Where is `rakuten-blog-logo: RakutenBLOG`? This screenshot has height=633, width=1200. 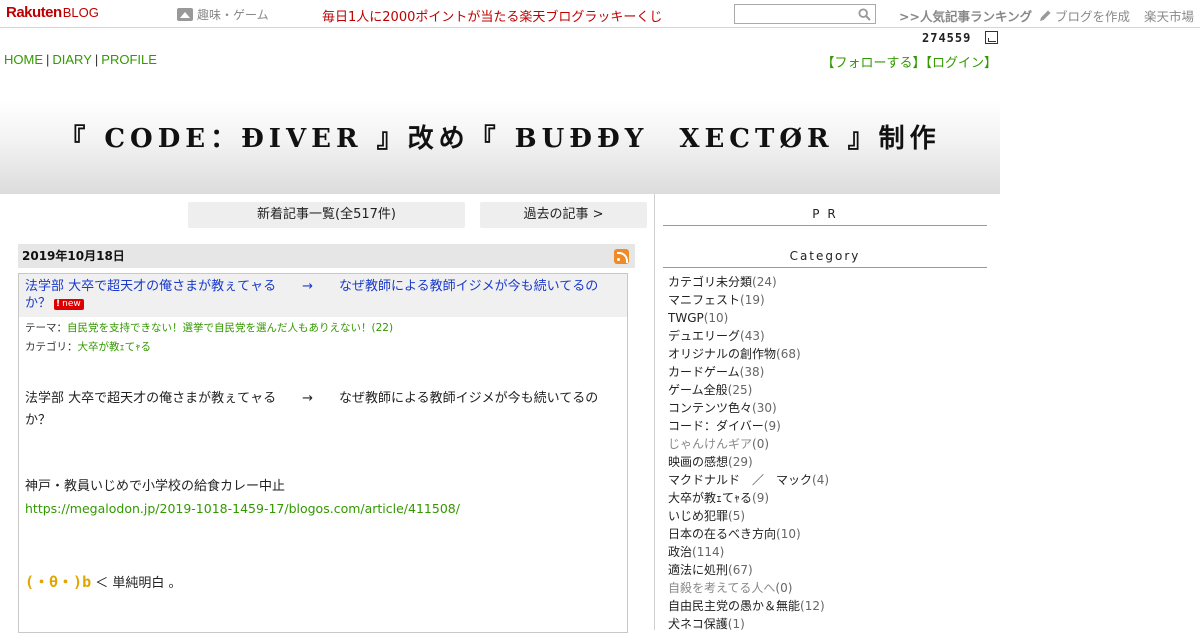
rakuten-blog-logo: RakutenBLOG is located at coordinates (52, 13).